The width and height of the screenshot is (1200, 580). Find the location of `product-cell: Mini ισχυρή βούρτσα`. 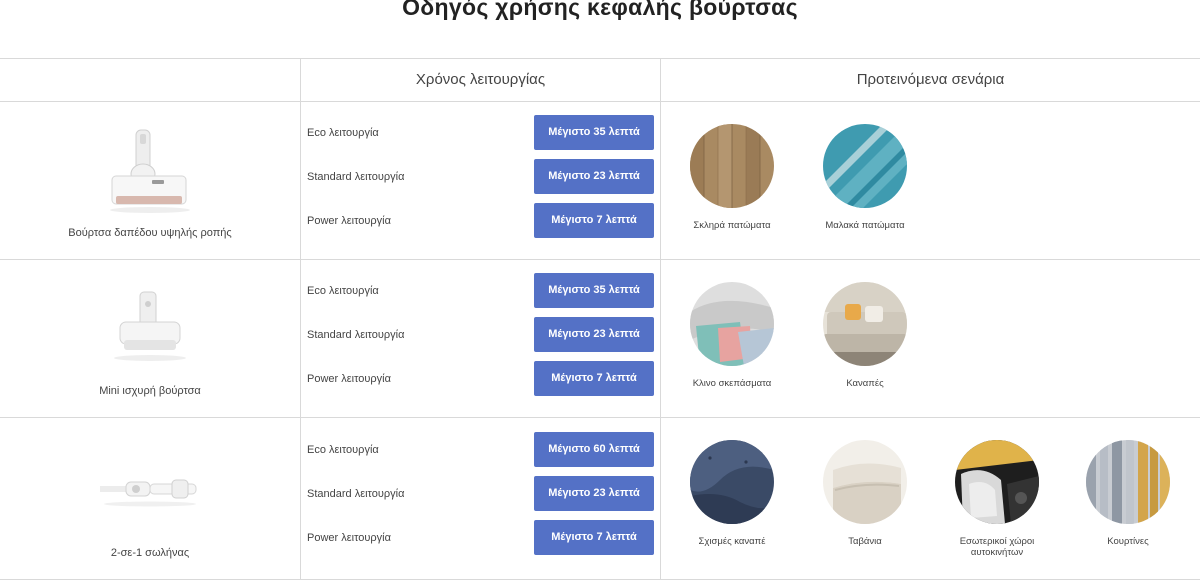

product-cell: Mini ισχυρή βούρτσα is located at coordinates (150, 338).